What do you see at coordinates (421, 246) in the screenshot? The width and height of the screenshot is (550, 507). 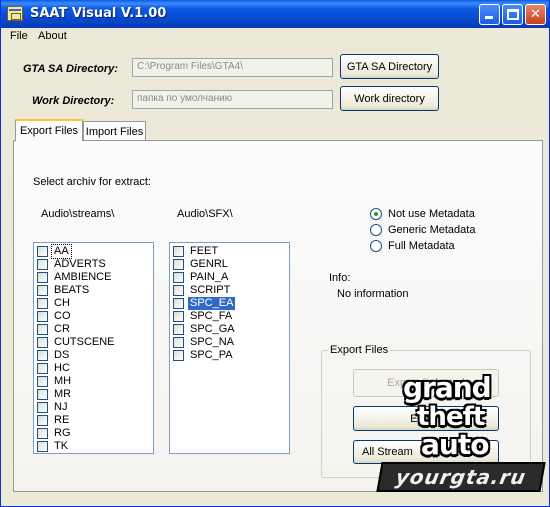 I see `radio-label: Full Metadata` at bounding box center [421, 246].